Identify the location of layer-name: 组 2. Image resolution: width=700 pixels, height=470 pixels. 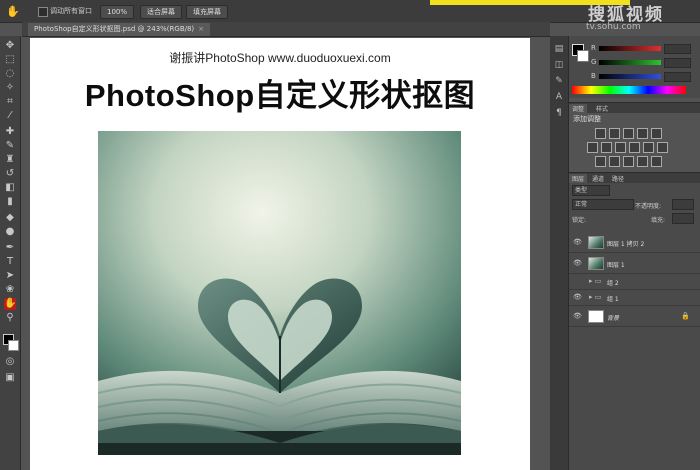
(613, 283).